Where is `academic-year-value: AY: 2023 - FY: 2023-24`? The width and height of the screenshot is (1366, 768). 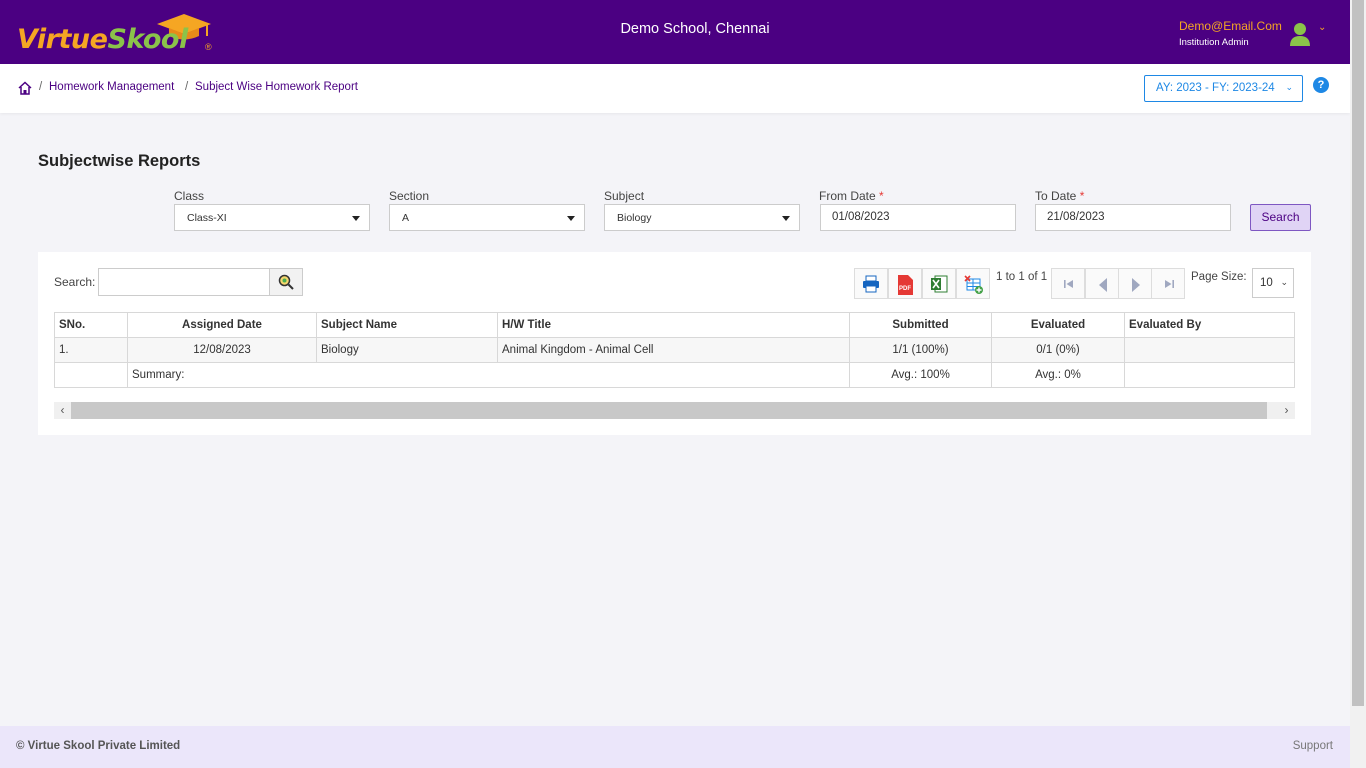 academic-year-value: AY: 2023 - FY: 2023-24 is located at coordinates (1215, 88).